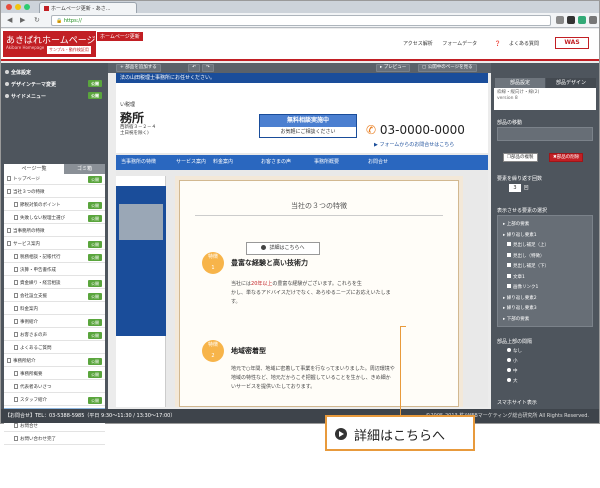  I want to click on site-nav-item: 料金案内, so click(223, 162).